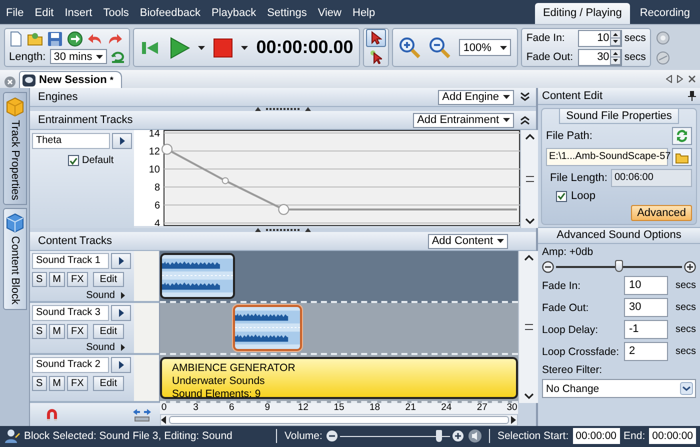 The width and height of the screenshot is (700, 447). Describe the element at coordinates (669, 79) in the screenshot. I see `previous-tab-icon` at that location.